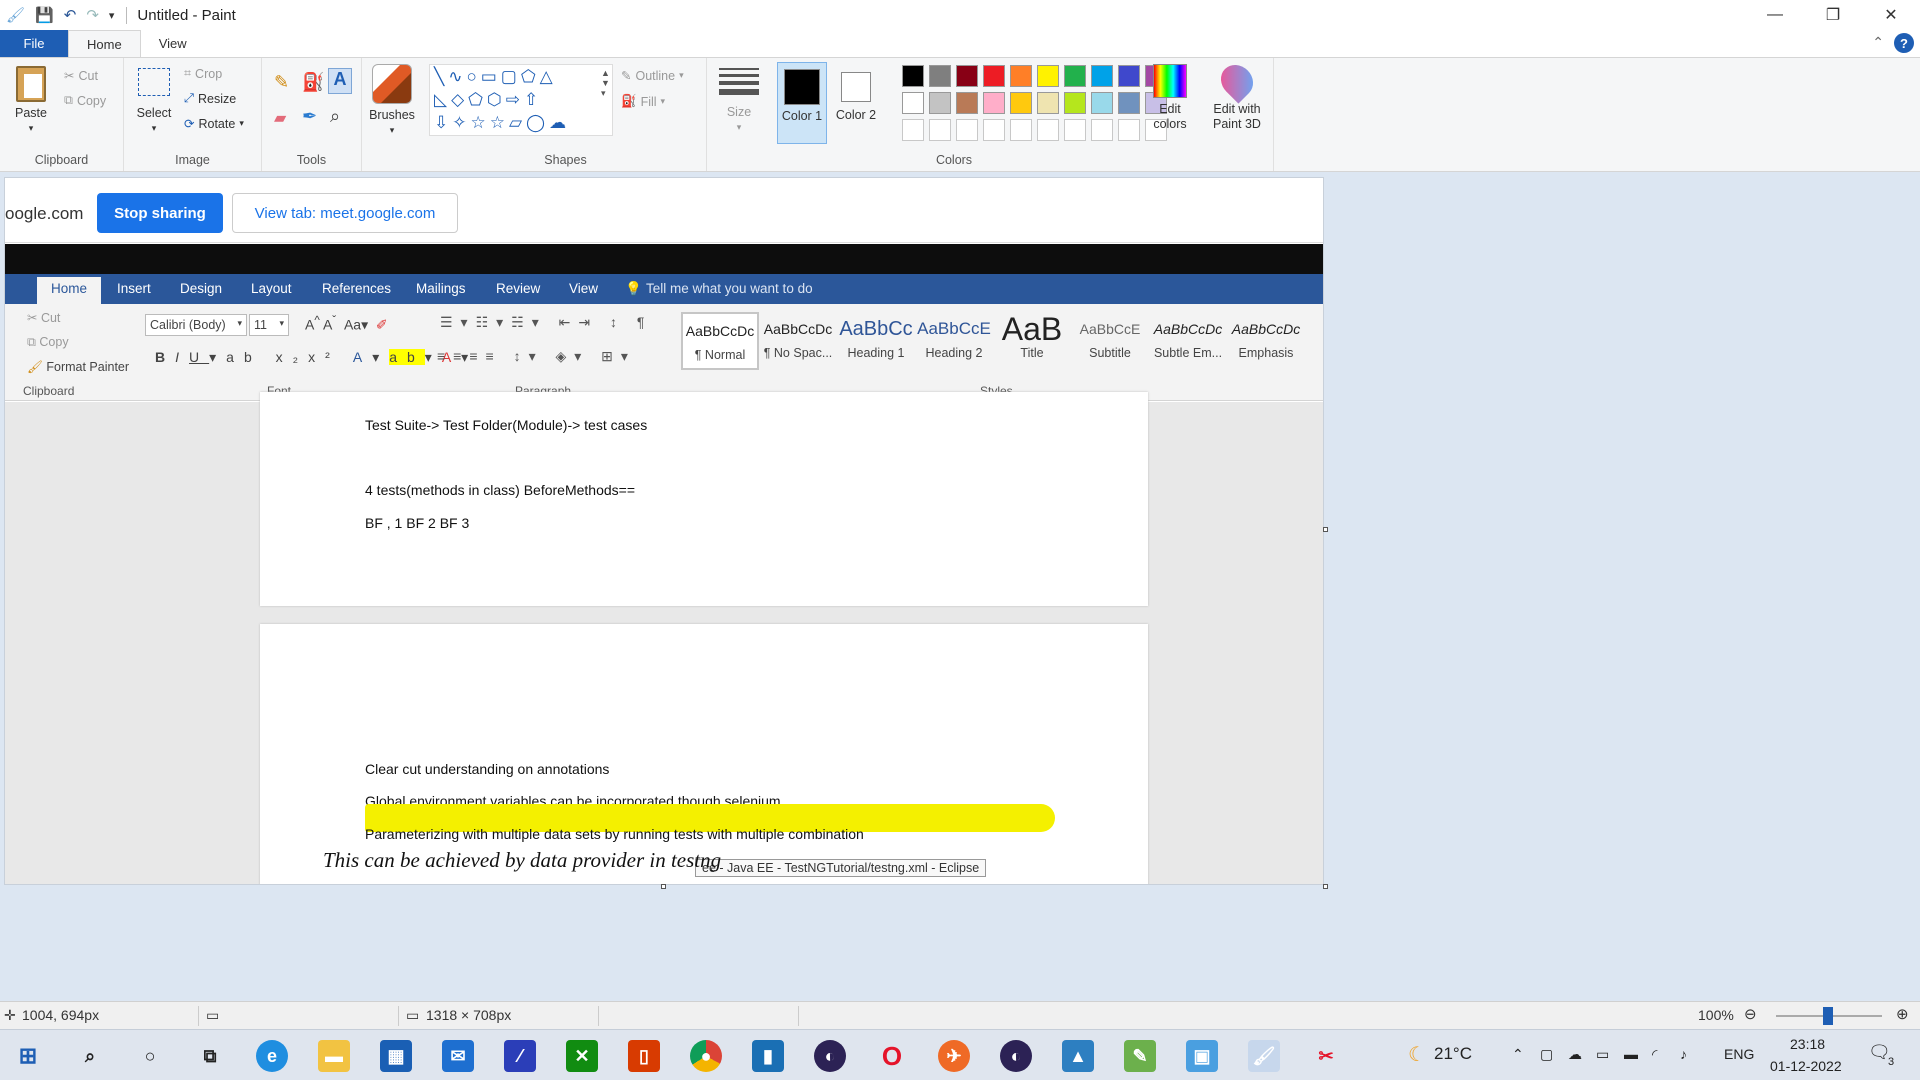 The width and height of the screenshot is (1920, 1080). Describe the element at coordinates (392, 101) in the screenshot. I see `brushes-button: Brushes ▾` at that location.